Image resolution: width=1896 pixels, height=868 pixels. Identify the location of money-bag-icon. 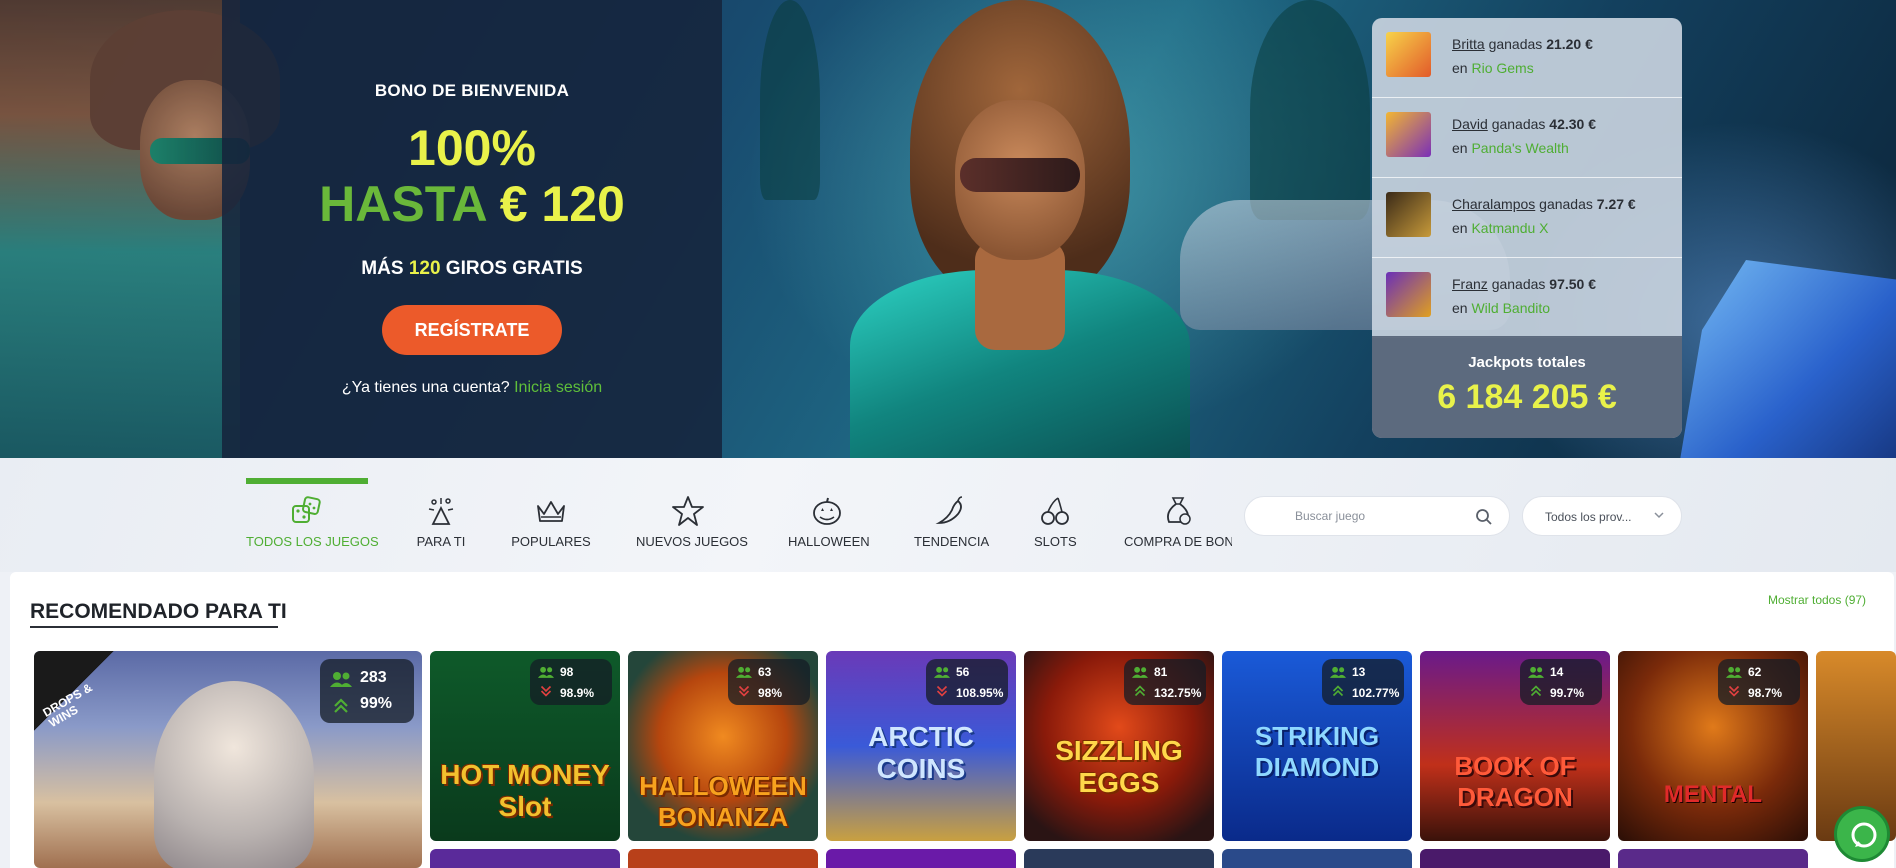
(1179, 511).